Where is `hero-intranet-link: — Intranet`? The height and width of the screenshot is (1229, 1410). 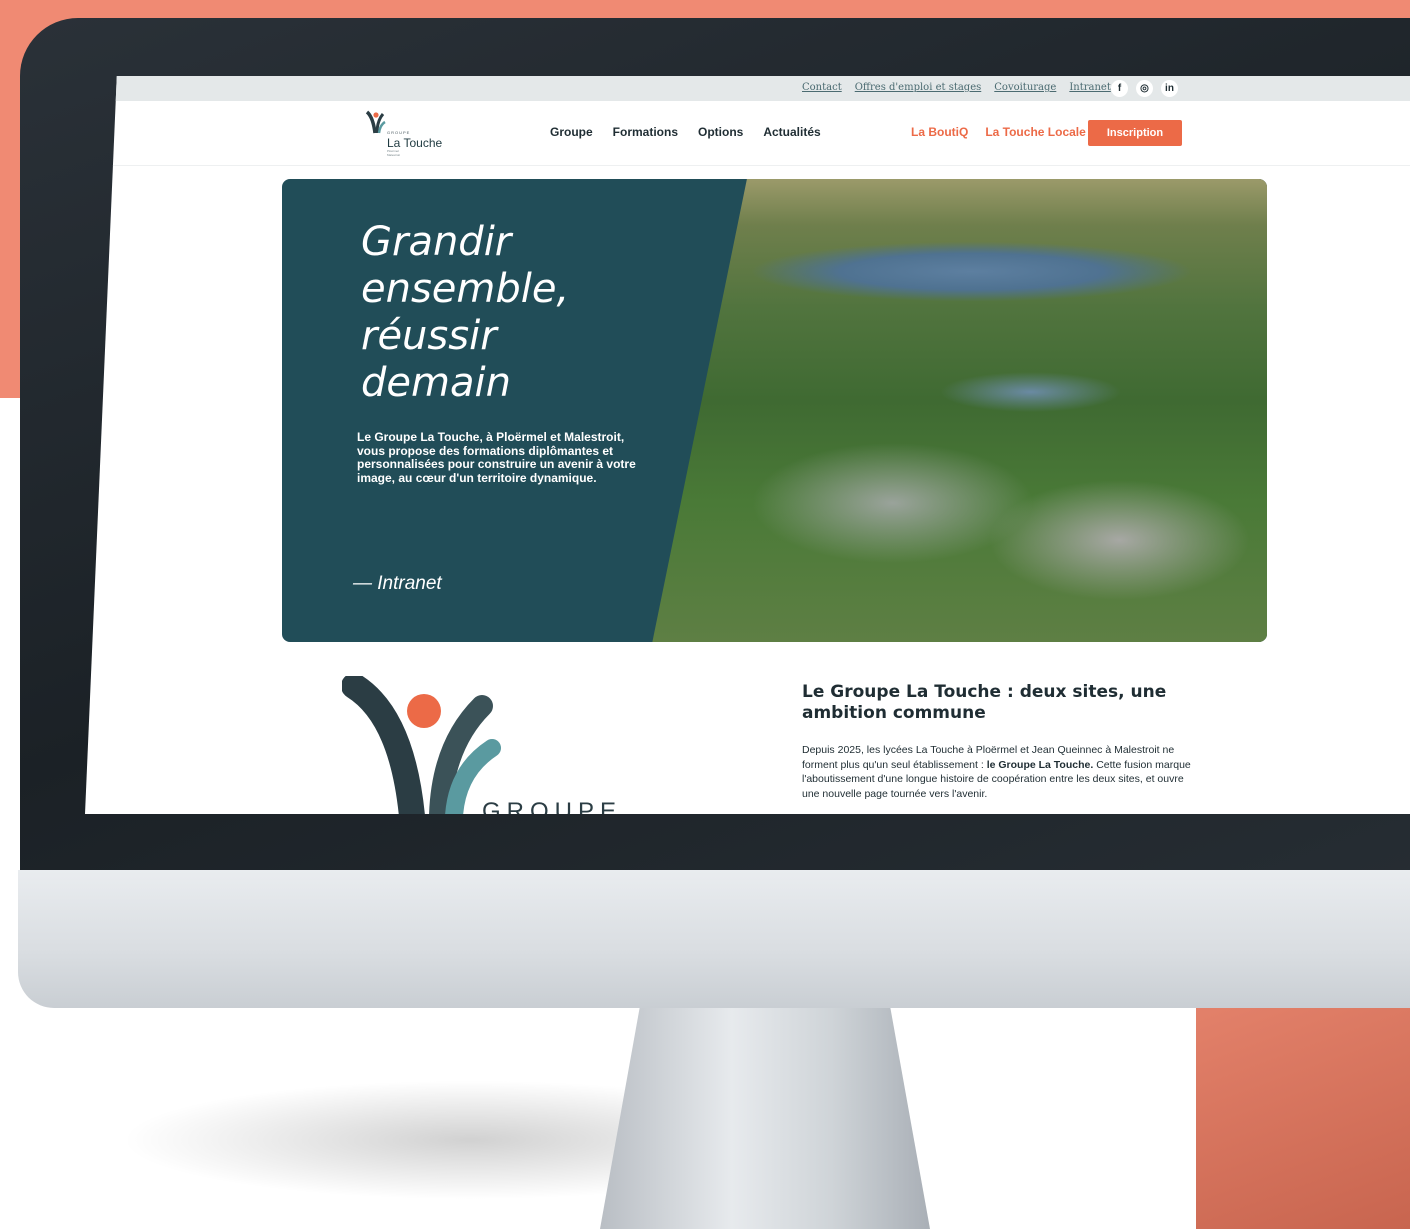 hero-intranet-link: — Intranet is located at coordinates (397, 584).